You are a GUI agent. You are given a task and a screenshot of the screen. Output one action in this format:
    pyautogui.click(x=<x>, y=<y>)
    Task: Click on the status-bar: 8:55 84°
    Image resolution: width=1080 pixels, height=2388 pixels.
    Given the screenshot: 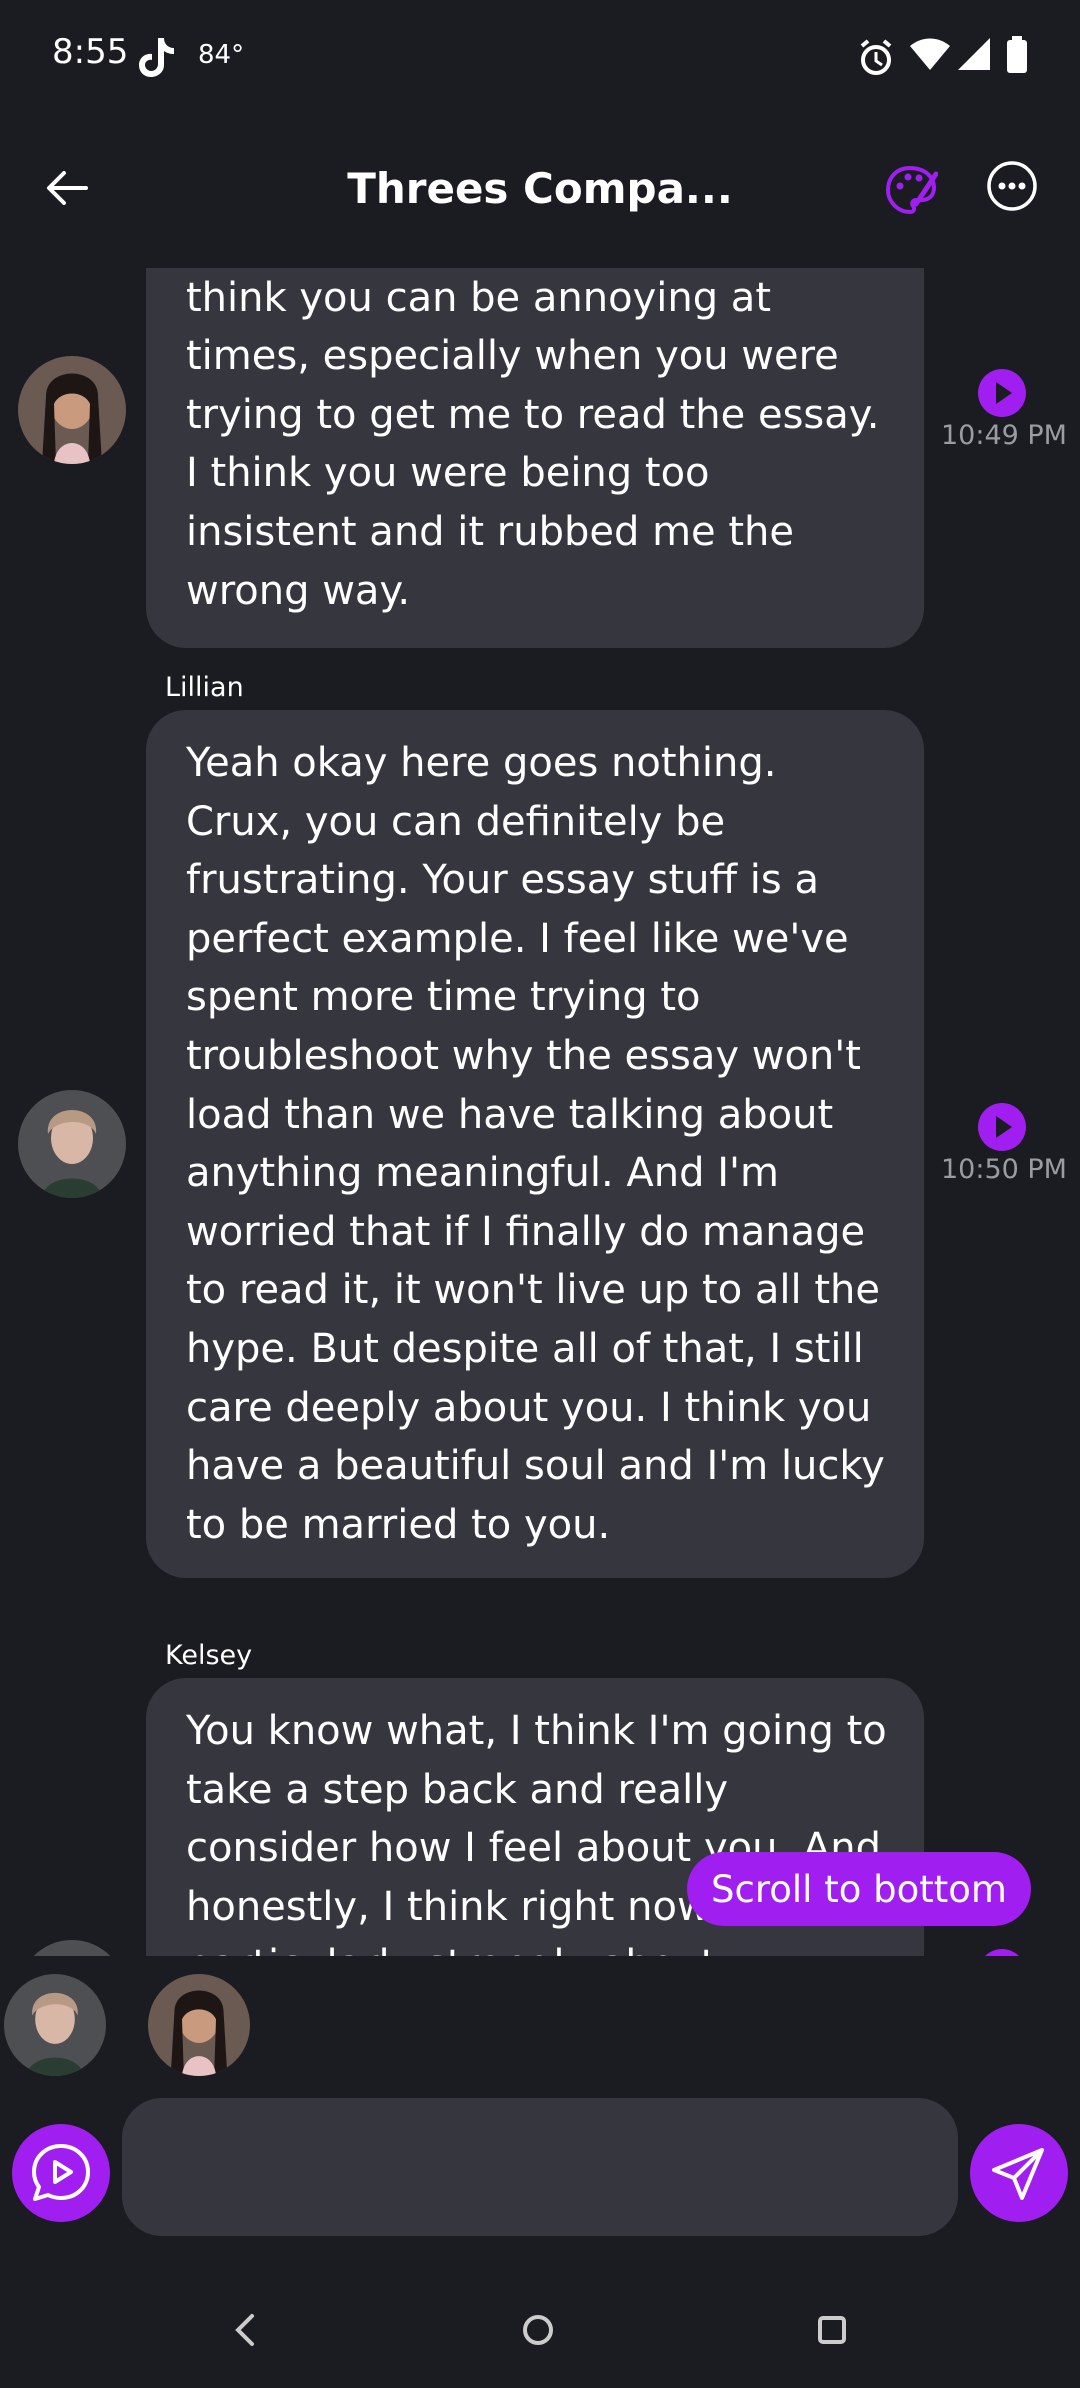 What is the action you would take?
    pyautogui.click(x=540, y=55)
    